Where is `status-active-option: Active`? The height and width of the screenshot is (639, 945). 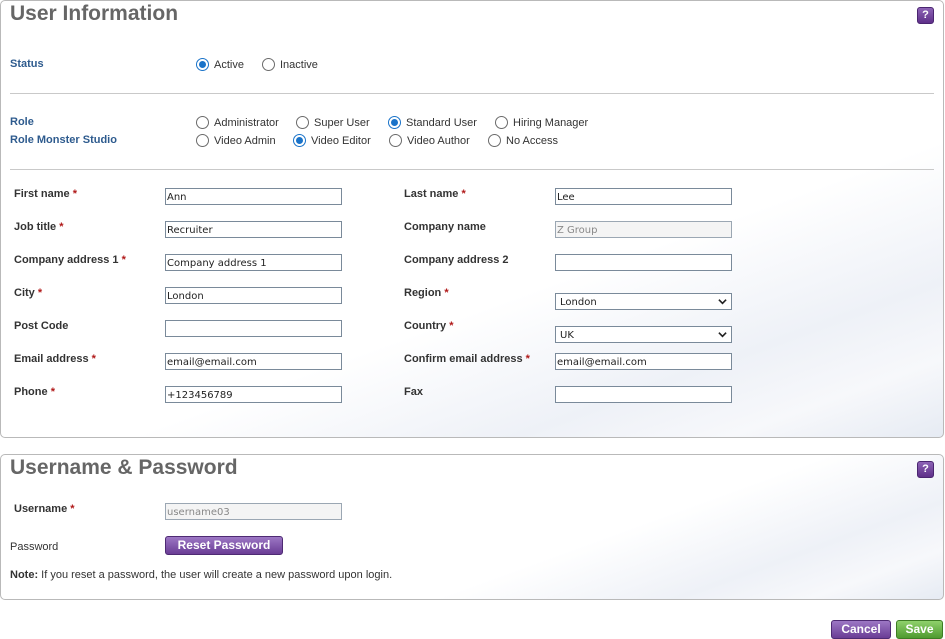 status-active-option: Active is located at coordinates (220, 64).